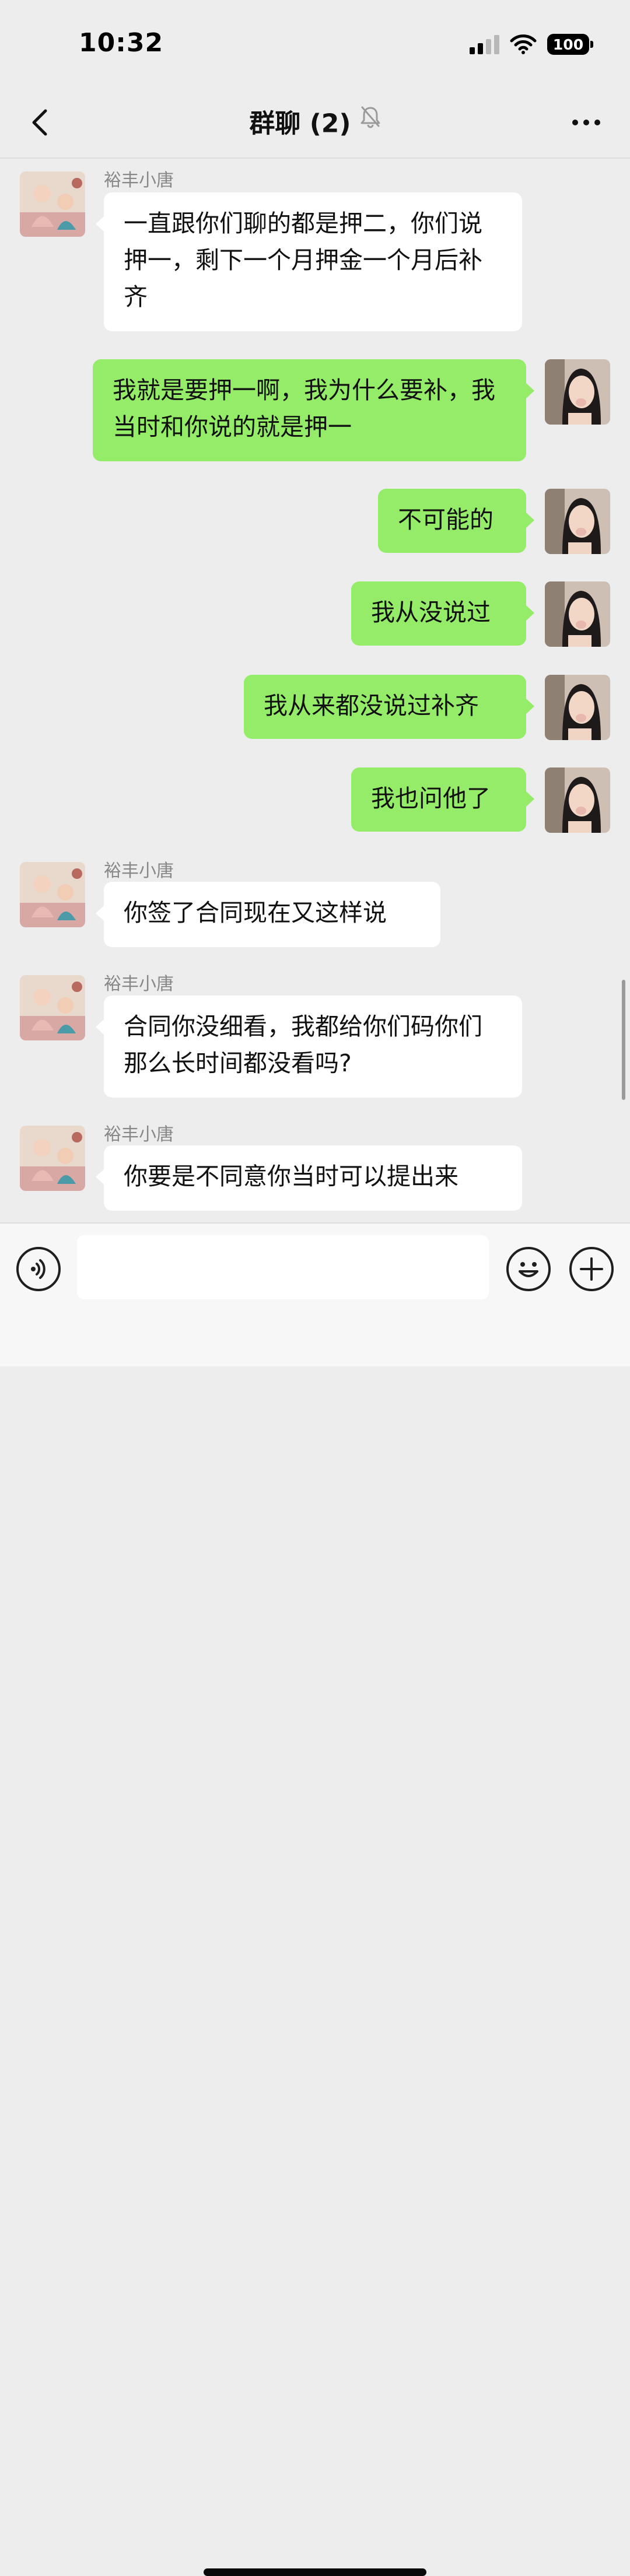  What do you see at coordinates (484, 44) in the screenshot?
I see `cellular-signal-icon` at bounding box center [484, 44].